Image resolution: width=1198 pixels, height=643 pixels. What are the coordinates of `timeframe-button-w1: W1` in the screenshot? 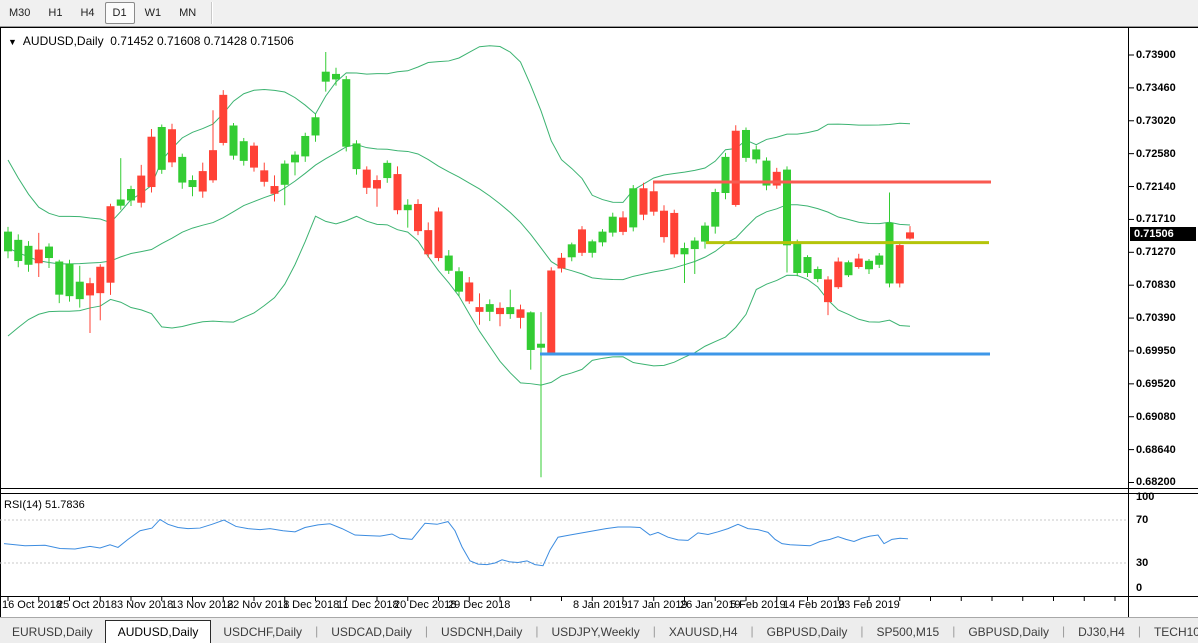 It's located at (153, 13).